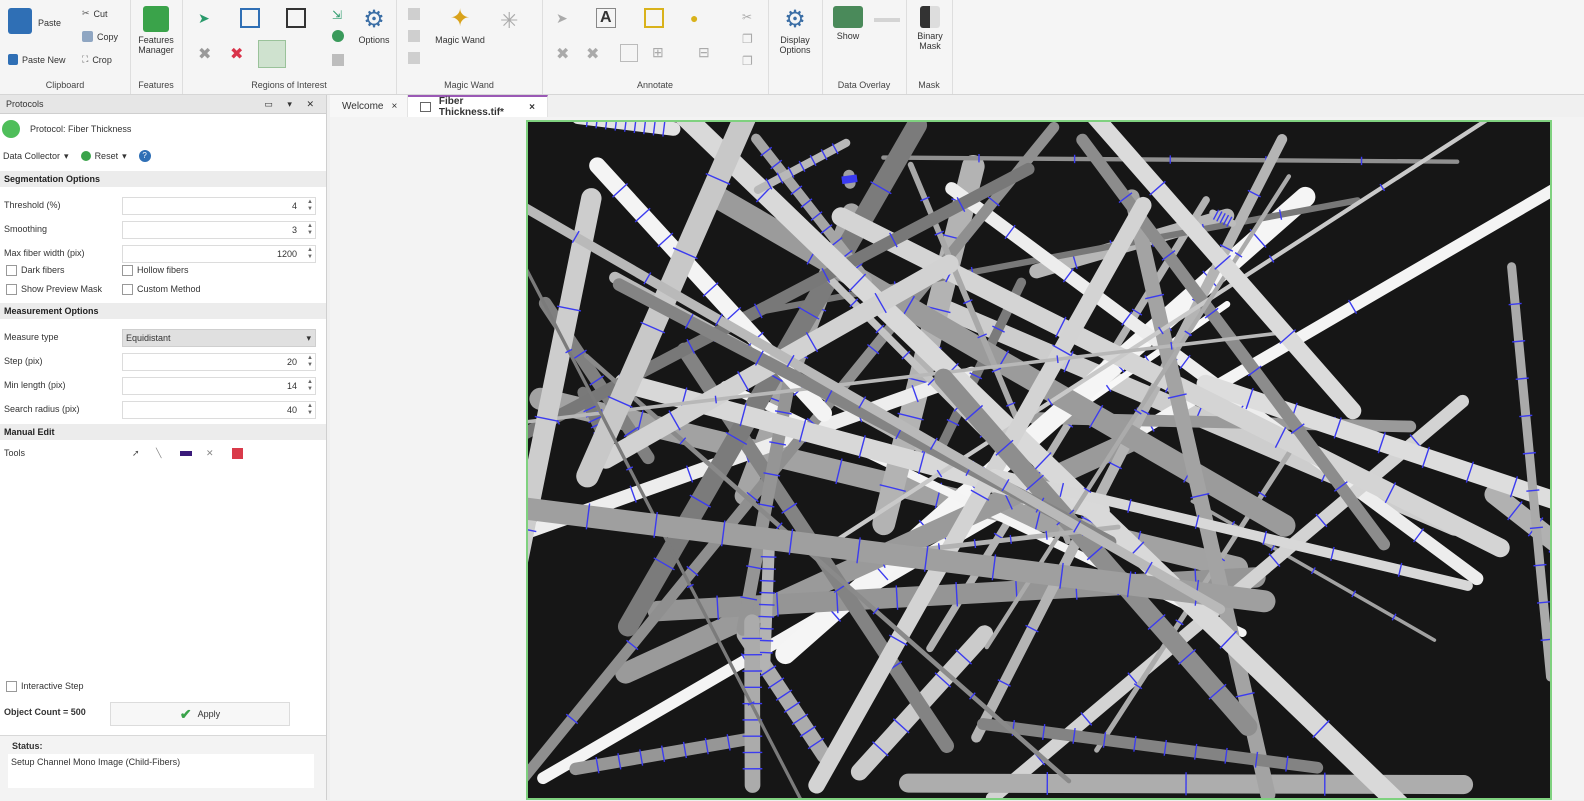  What do you see at coordinates (236, 54) in the screenshot?
I see `remove-roi-icon: ✖` at bounding box center [236, 54].